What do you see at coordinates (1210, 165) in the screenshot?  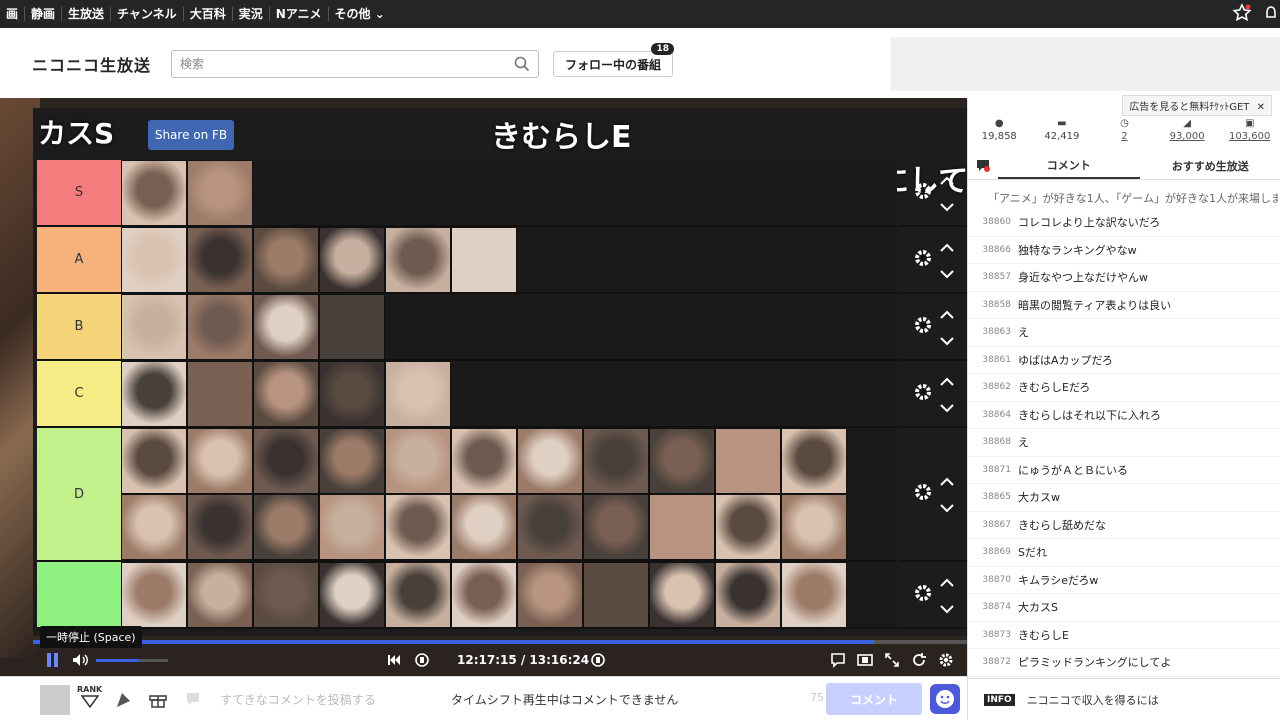 I see `tab-recommended: おすすめ生放送` at bounding box center [1210, 165].